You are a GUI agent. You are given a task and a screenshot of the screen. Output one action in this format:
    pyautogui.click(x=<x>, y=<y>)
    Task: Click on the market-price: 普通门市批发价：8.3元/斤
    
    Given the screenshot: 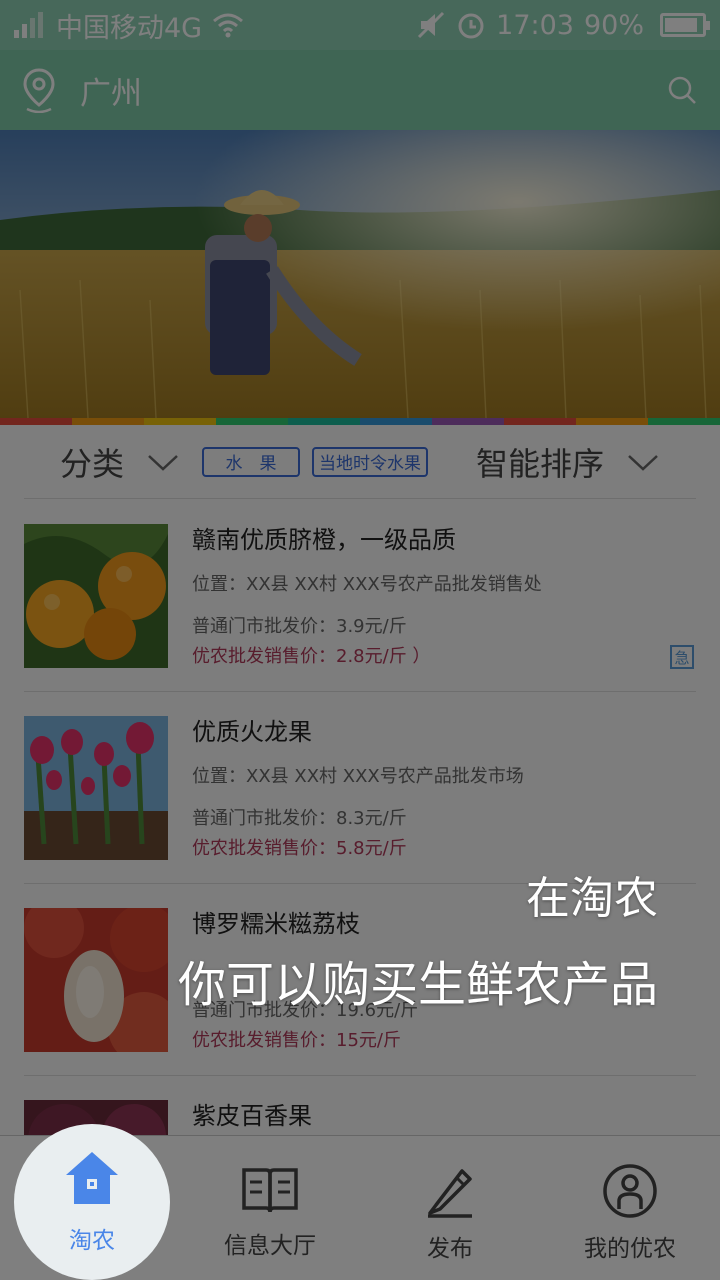 What is the action you would take?
    pyautogui.click(x=299, y=818)
    